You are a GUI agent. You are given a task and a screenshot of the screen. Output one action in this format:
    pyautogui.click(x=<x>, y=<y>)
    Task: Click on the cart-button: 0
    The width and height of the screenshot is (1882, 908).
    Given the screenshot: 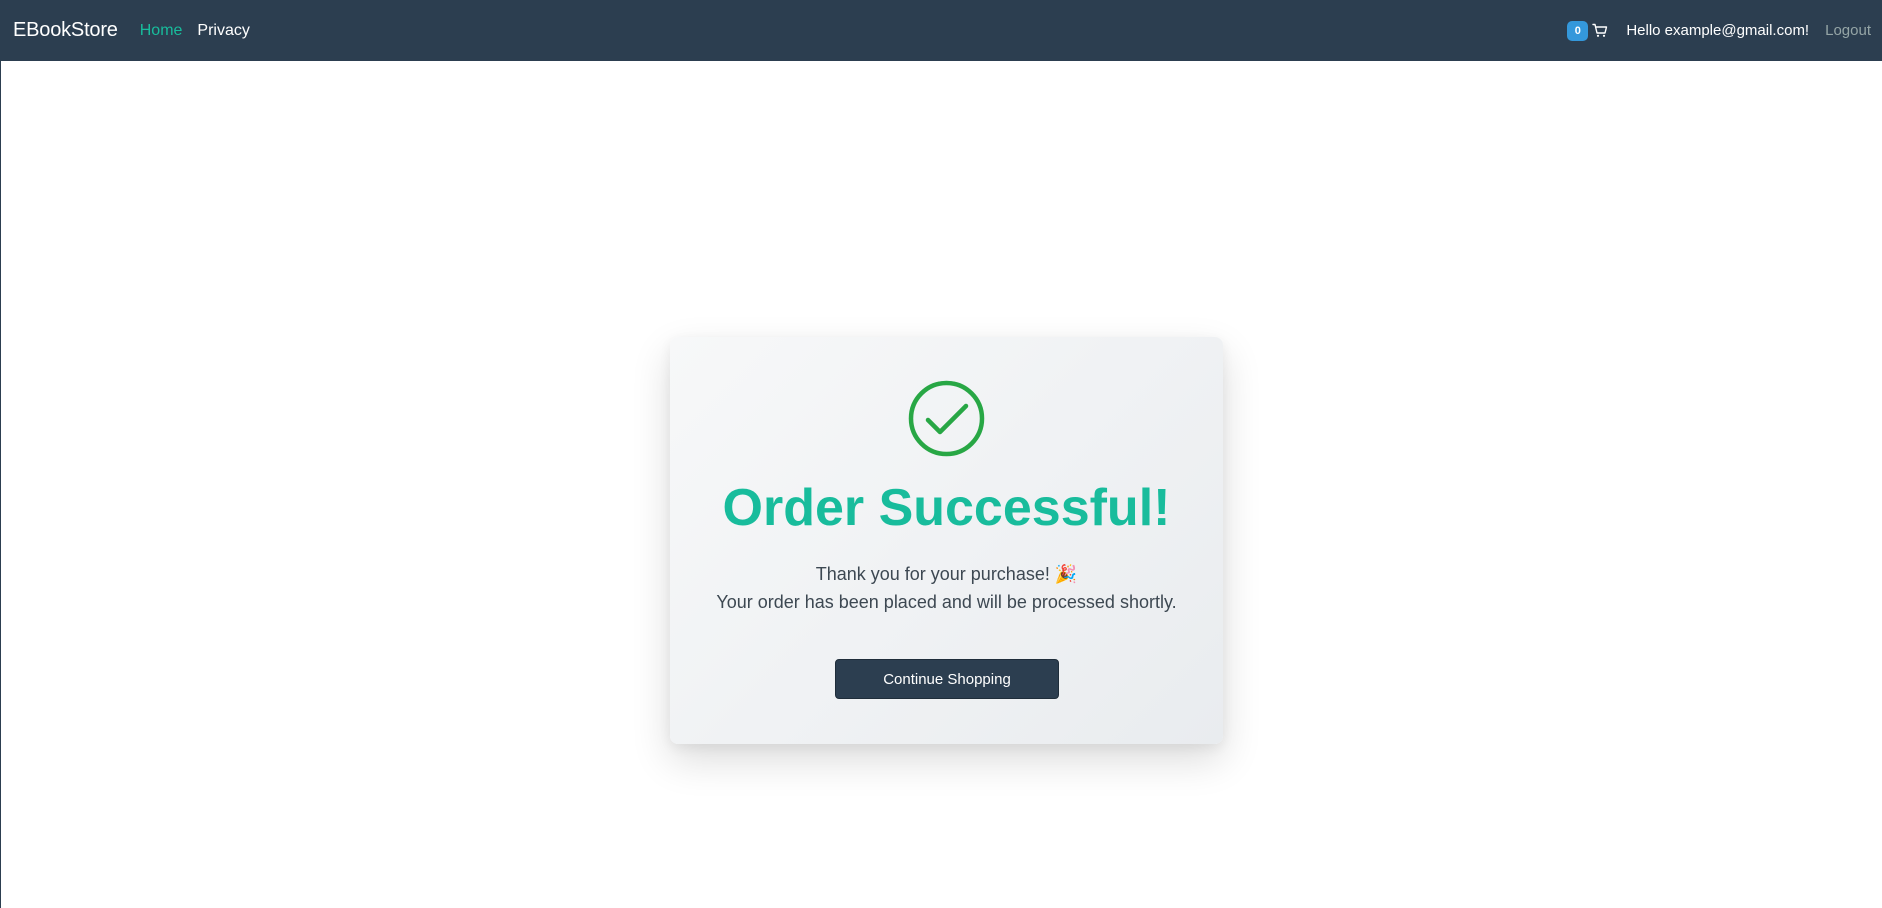 What is the action you would take?
    pyautogui.click(x=1587, y=30)
    